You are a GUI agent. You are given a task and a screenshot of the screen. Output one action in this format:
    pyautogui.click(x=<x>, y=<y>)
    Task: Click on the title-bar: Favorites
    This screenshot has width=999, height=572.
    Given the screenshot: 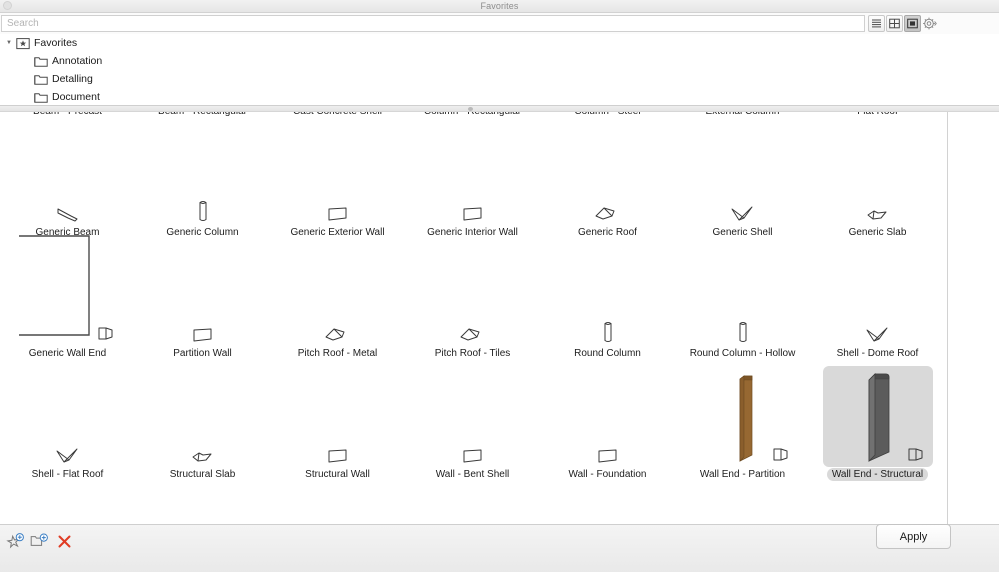 What is the action you would take?
    pyautogui.click(x=499, y=6)
    